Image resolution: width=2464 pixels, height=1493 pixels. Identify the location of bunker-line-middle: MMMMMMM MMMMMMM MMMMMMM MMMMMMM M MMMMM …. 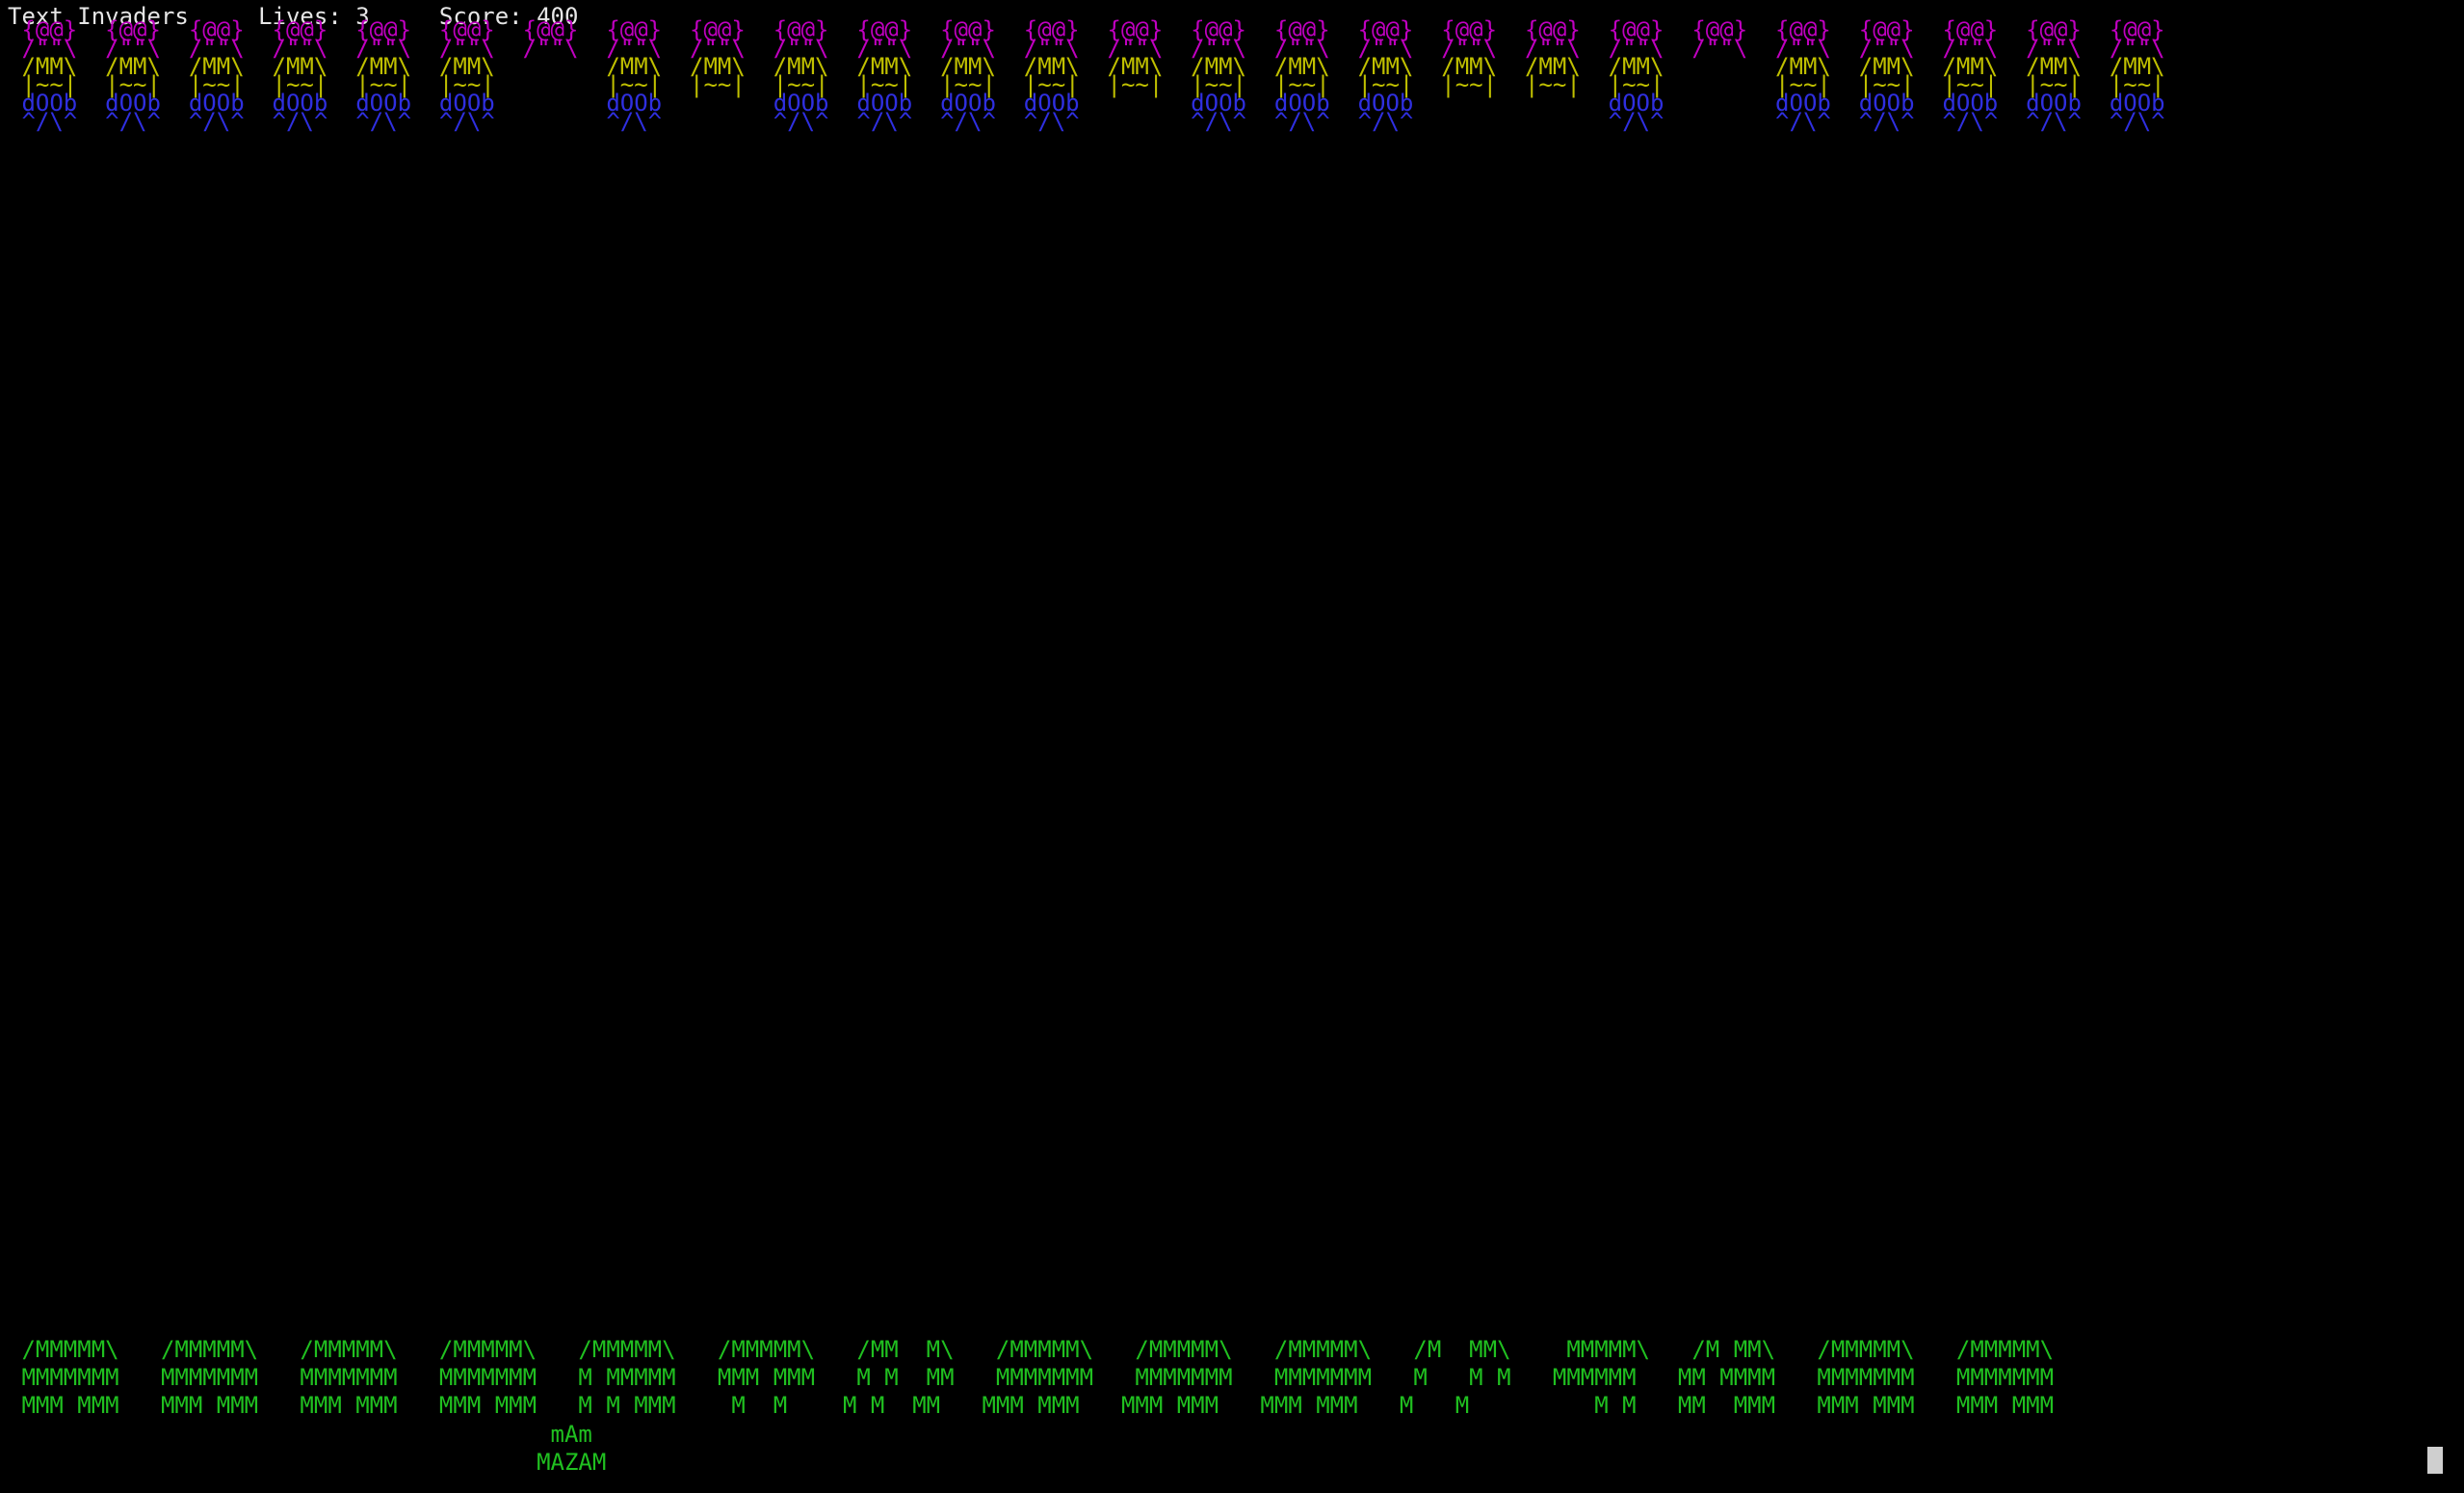
(1031, 1377).